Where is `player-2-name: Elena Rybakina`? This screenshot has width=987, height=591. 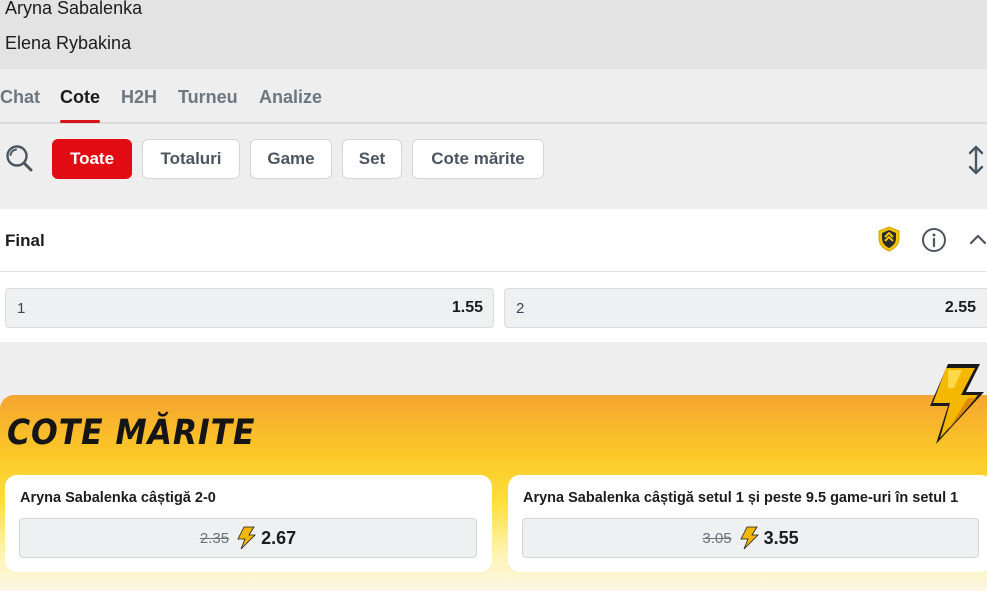
player-2-name: Elena Rybakina is located at coordinates (68, 43).